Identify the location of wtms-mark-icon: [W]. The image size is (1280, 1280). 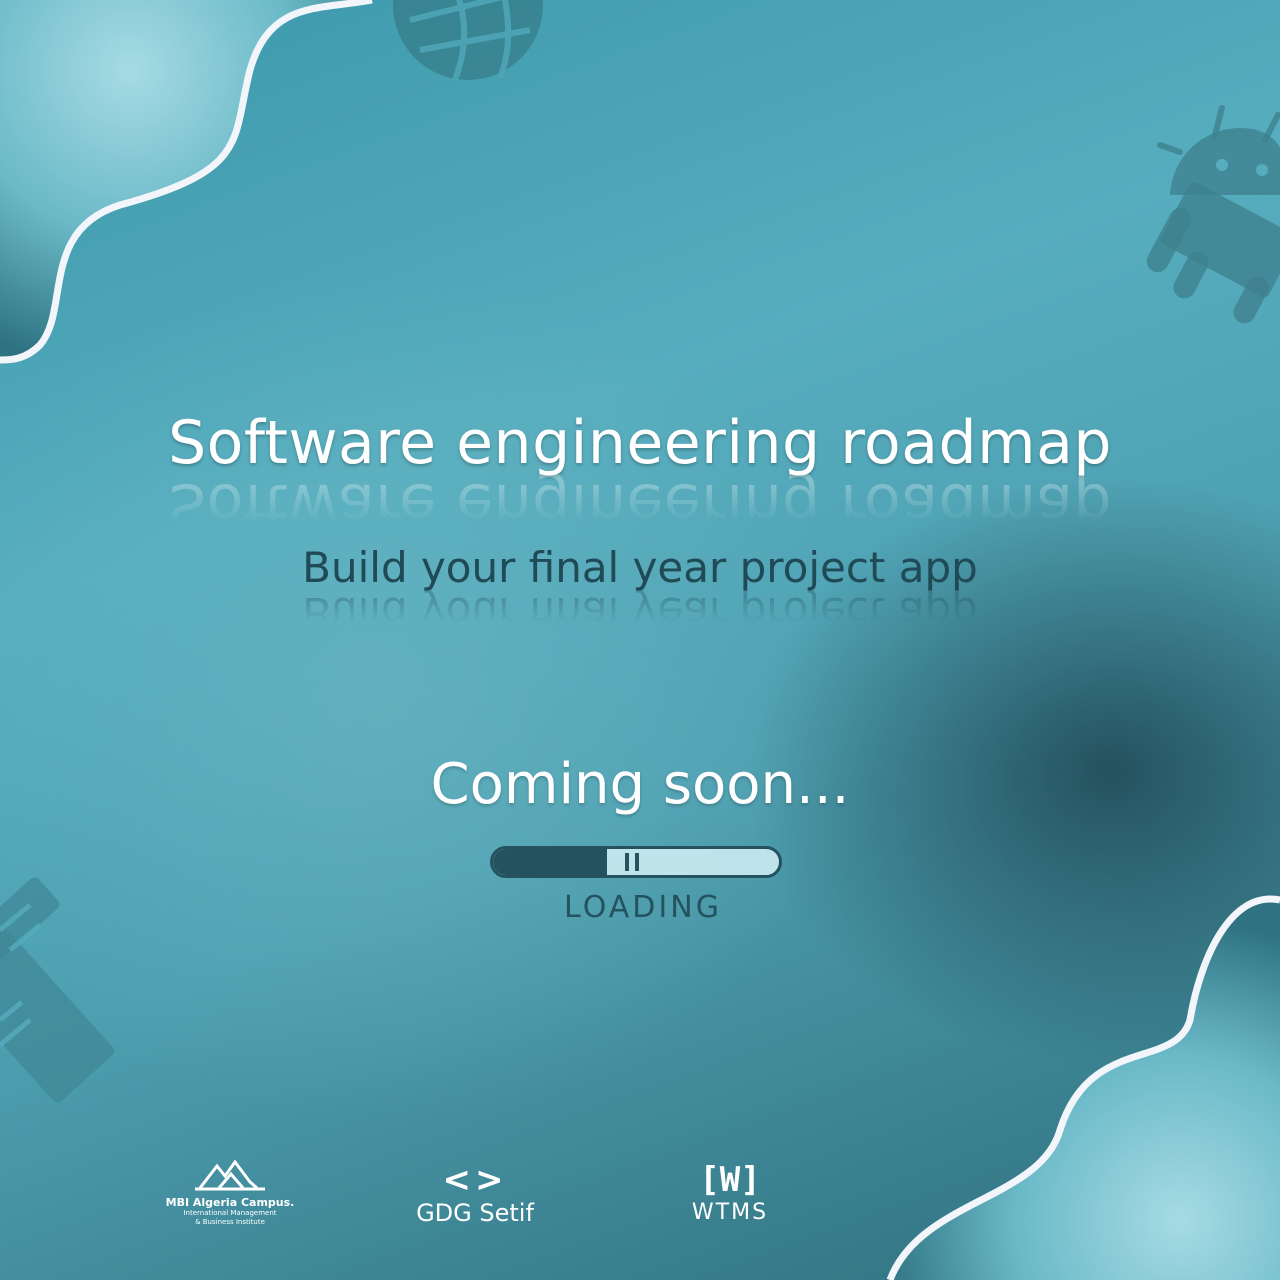
(730, 1180).